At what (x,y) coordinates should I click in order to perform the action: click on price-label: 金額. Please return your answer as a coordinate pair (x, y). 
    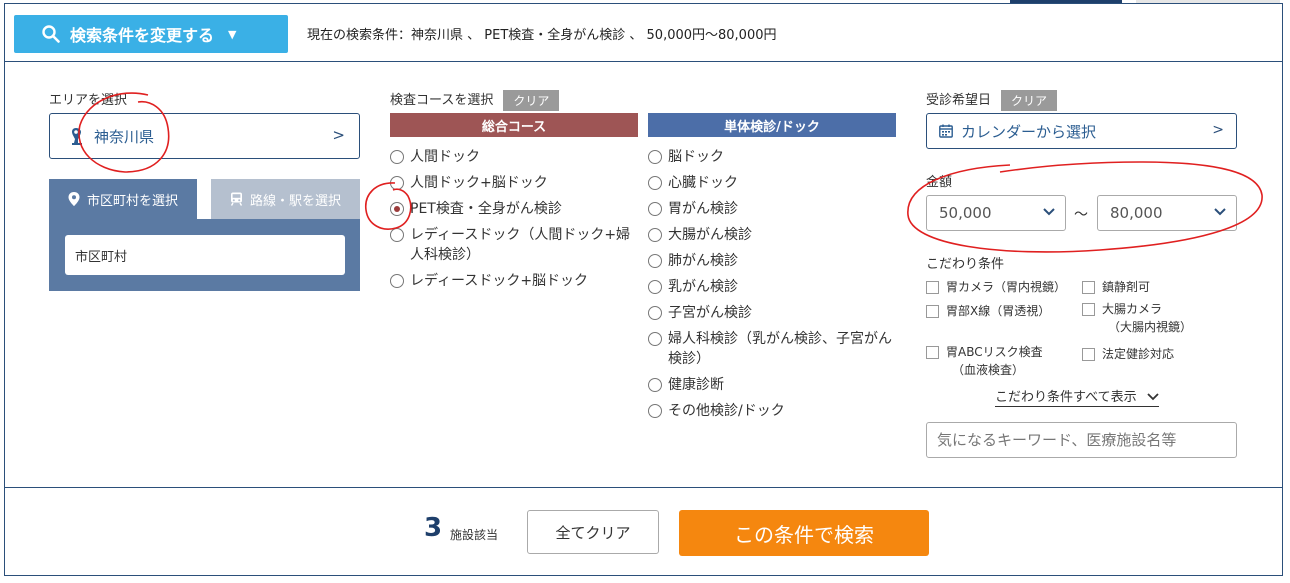
    Looking at the image, I should click on (939, 182).